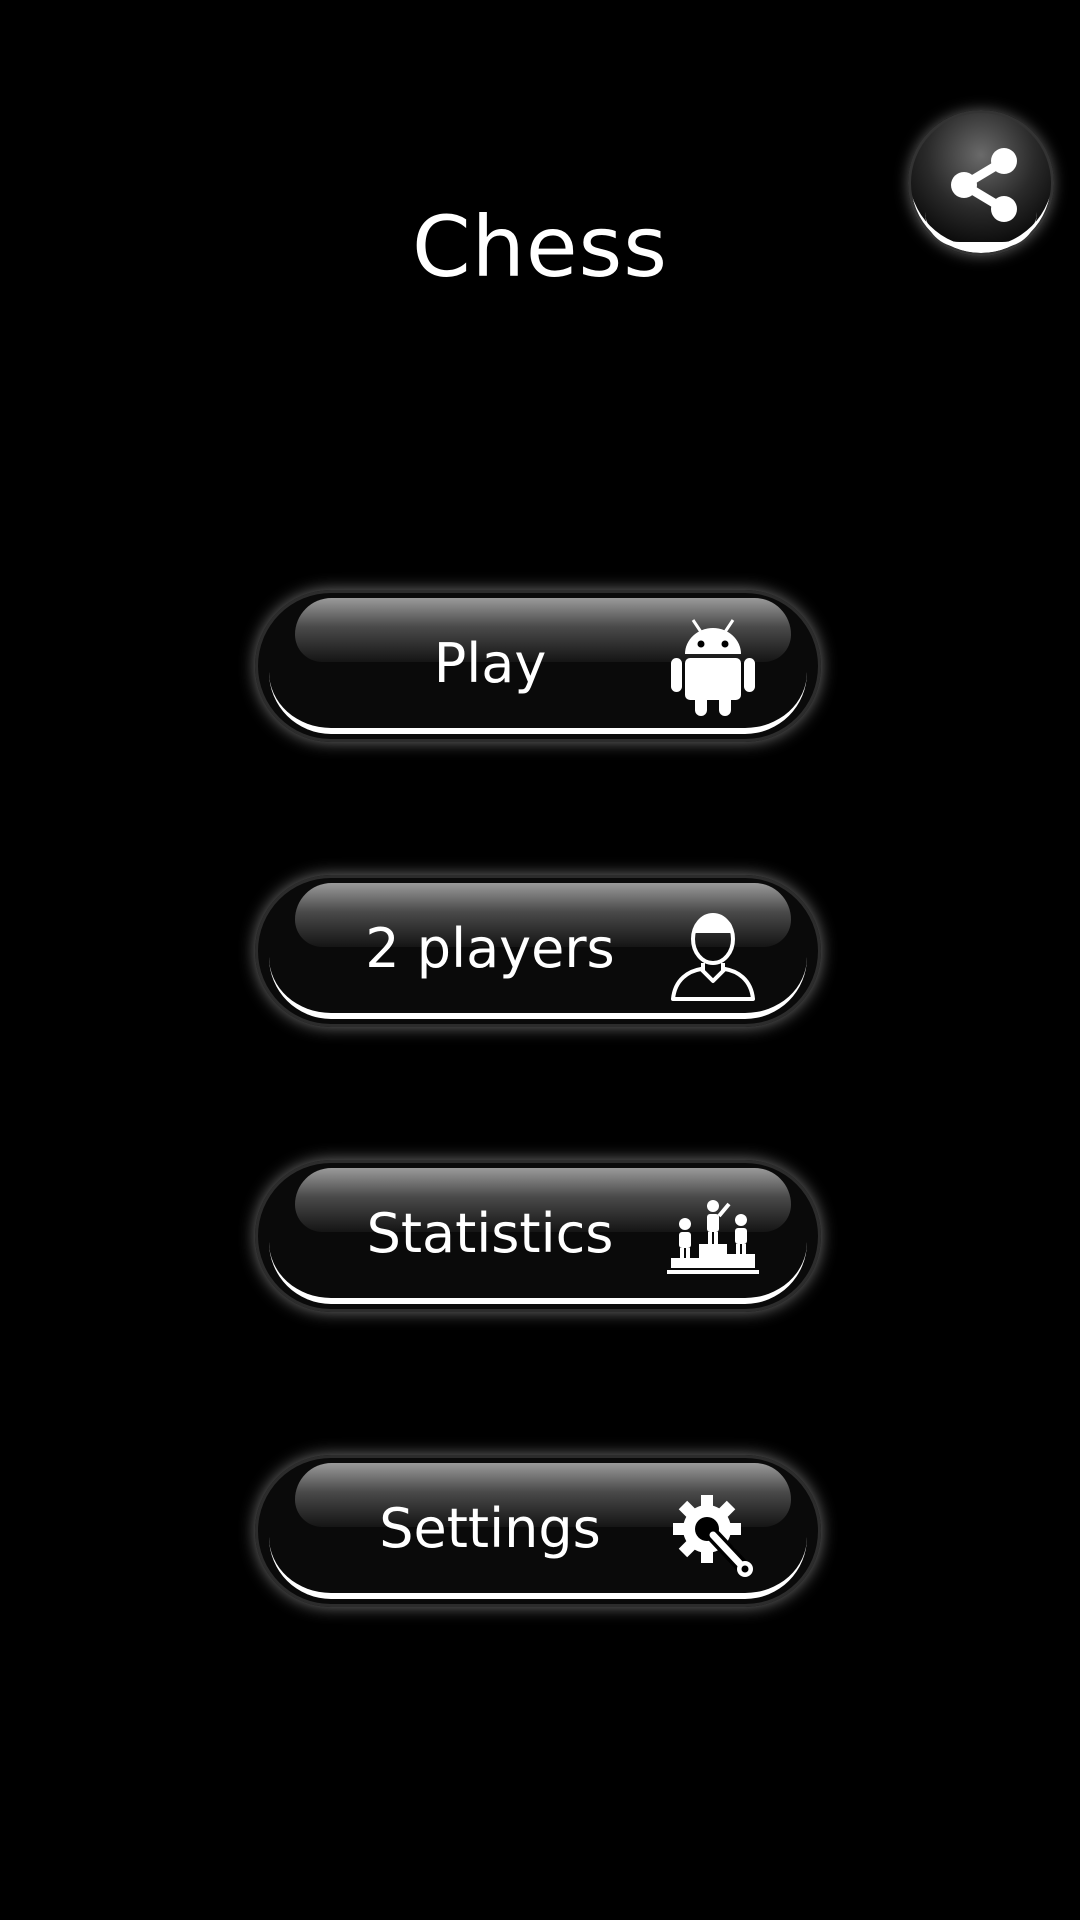  Describe the element at coordinates (490, 948) in the screenshot. I see `two-players-button-label: 2 players` at that location.